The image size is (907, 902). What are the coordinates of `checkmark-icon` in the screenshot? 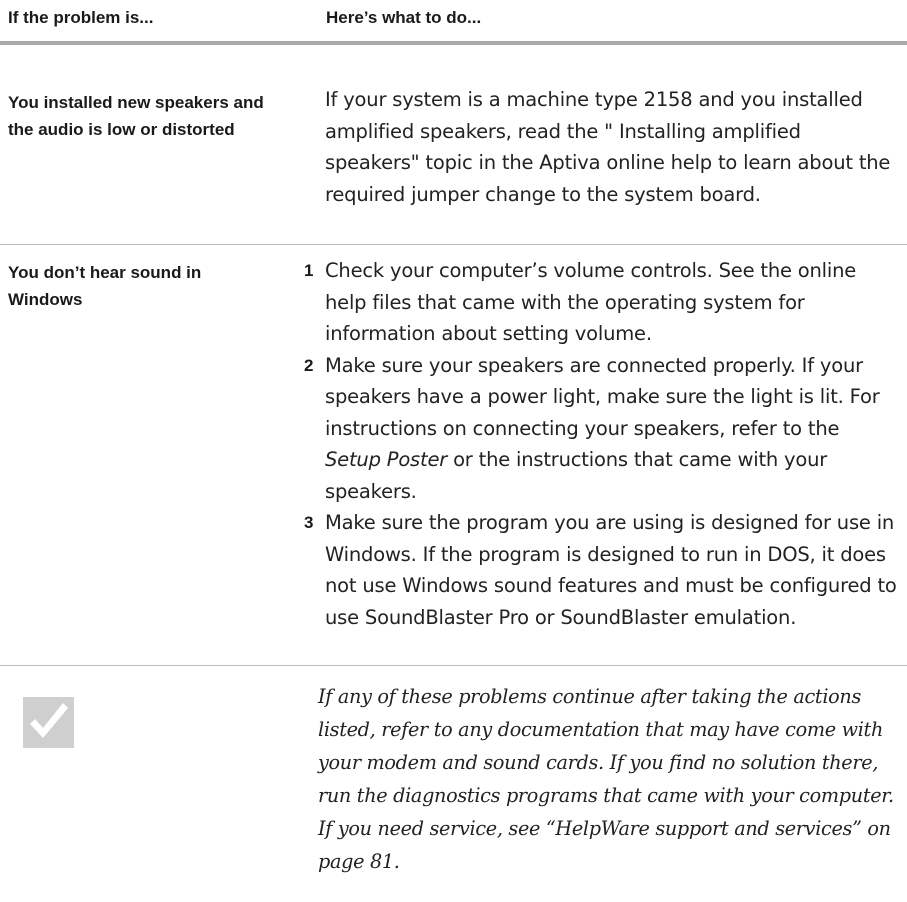 It's located at (48, 722).